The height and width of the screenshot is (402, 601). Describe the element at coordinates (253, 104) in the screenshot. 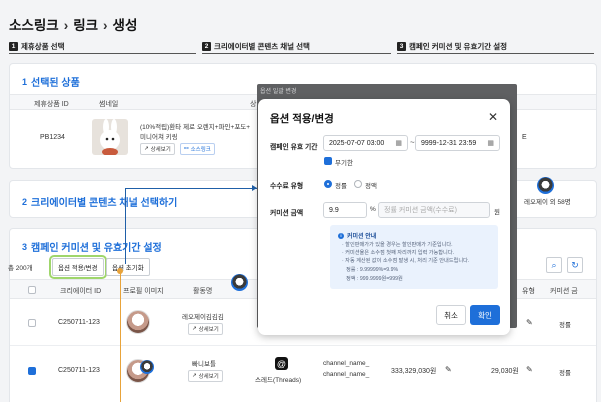

I see `col-name: 상` at that location.